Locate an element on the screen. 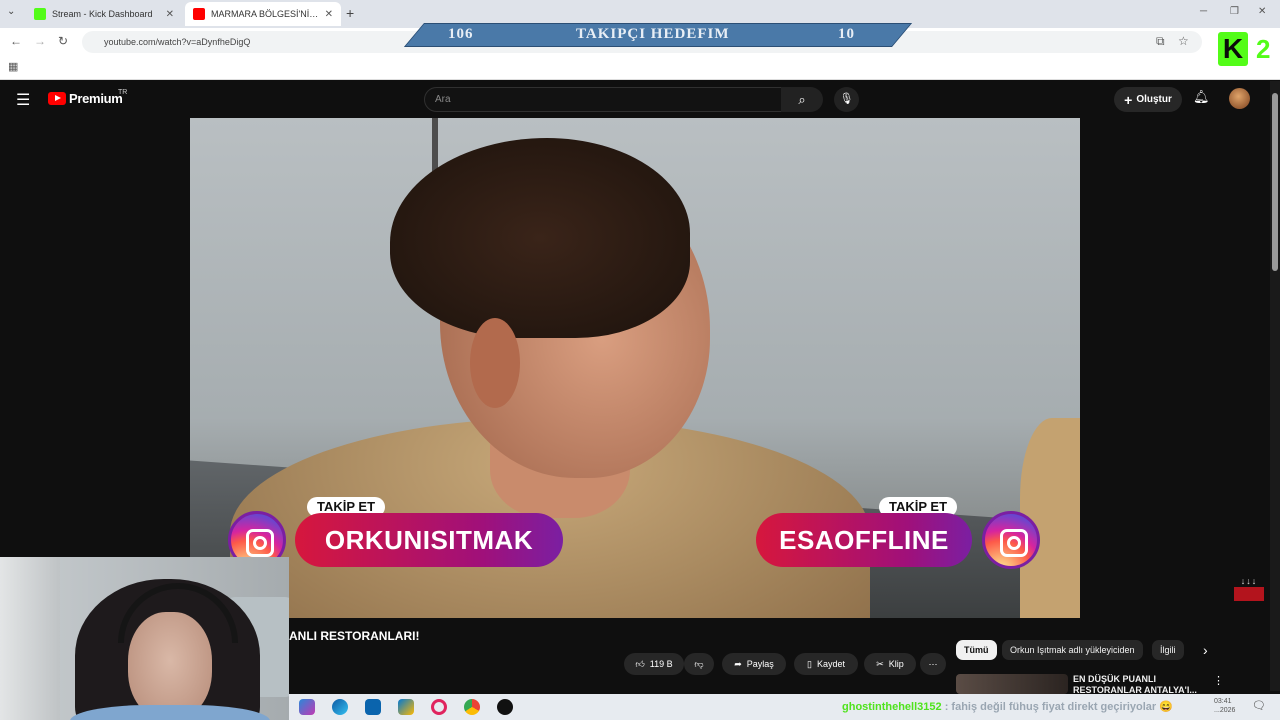 This screenshot has height=720, width=1280. video-title: ANLI RESTORANLARI! is located at coordinates (354, 636).